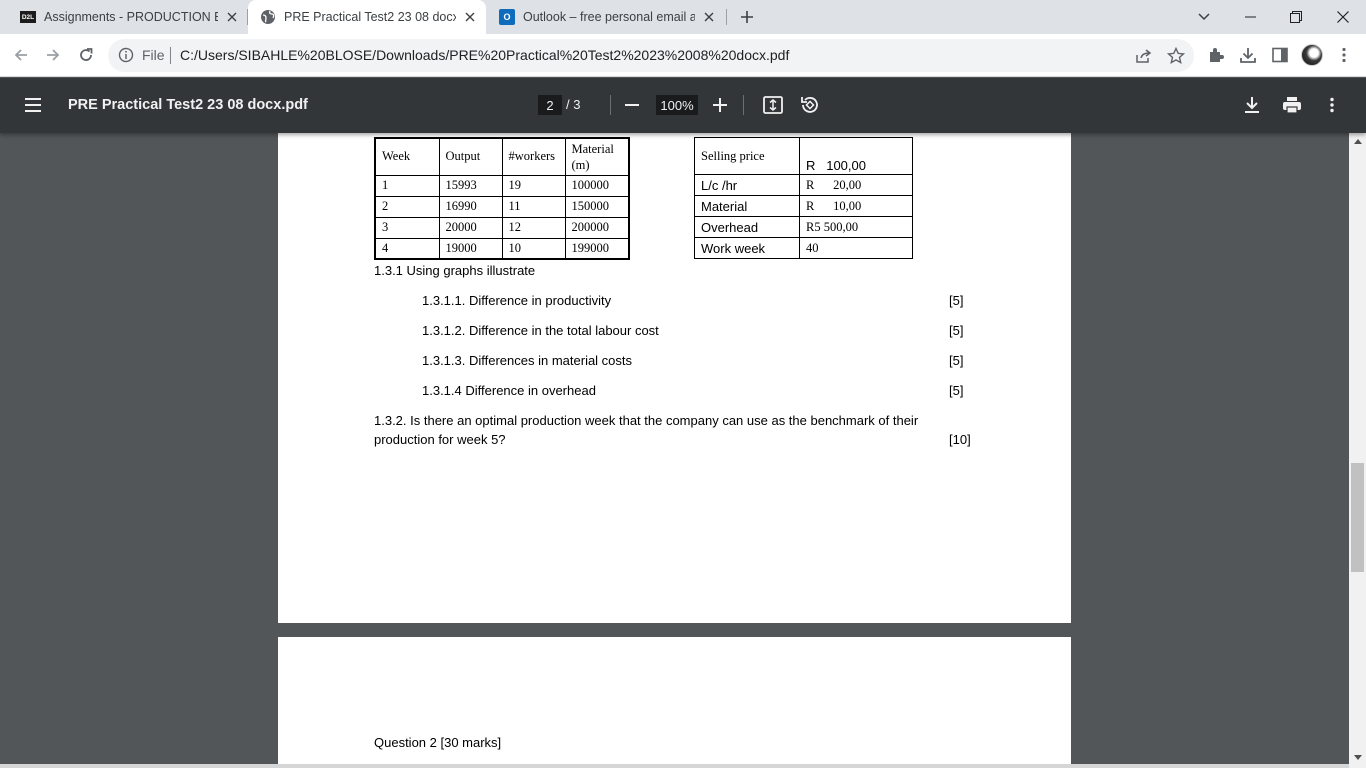  What do you see at coordinates (597, 185) in the screenshot?
I see `table-cell: 100000` at bounding box center [597, 185].